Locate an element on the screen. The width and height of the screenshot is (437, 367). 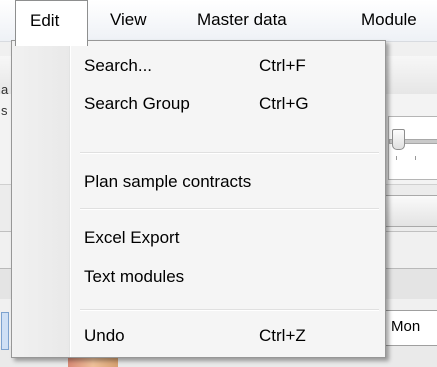
menu-item-label: Undo is located at coordinates (104, 335).